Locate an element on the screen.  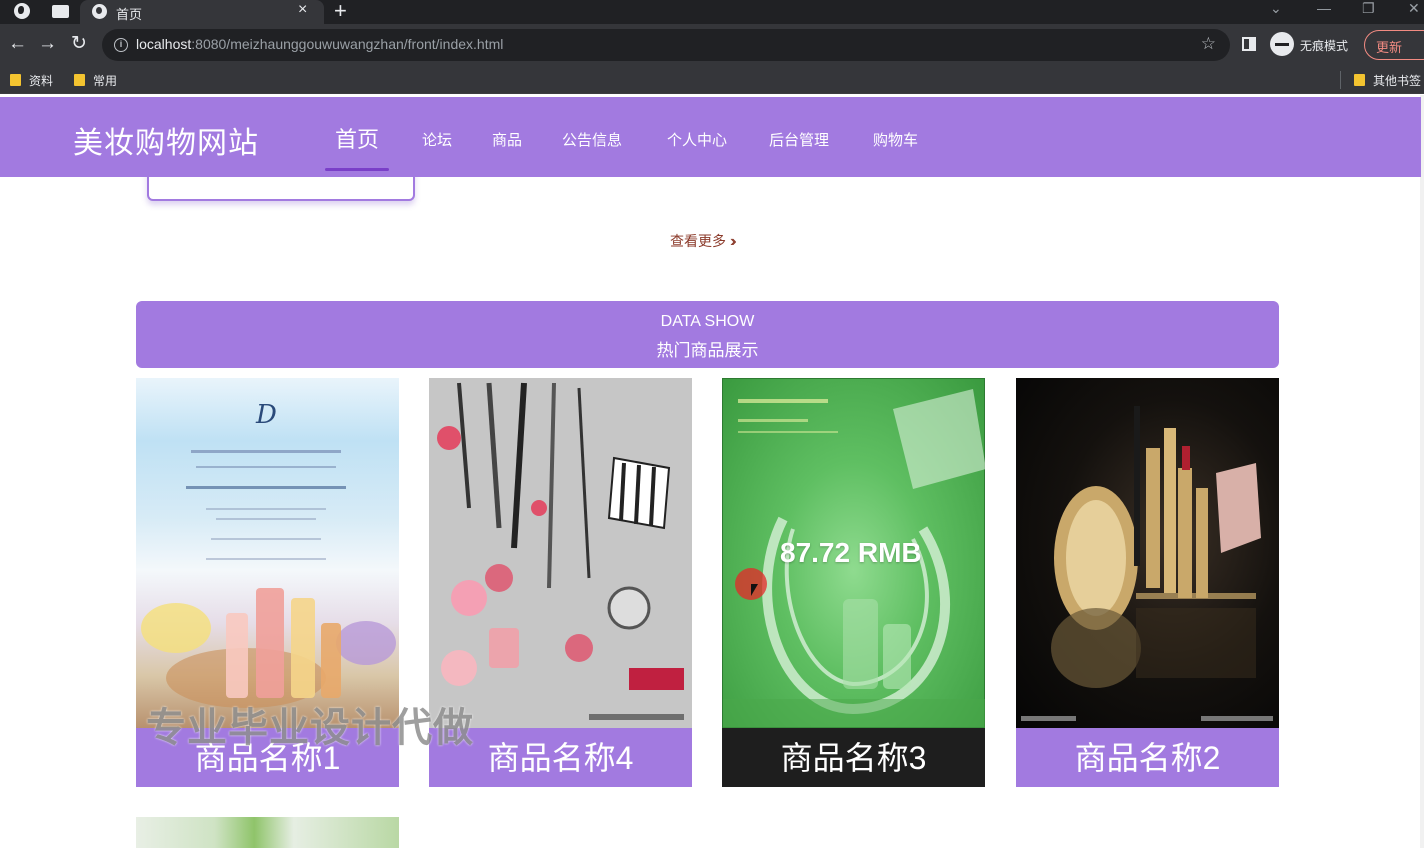
watermark-text: 专业毕业设计代做 is located at coordinates (310, 728).